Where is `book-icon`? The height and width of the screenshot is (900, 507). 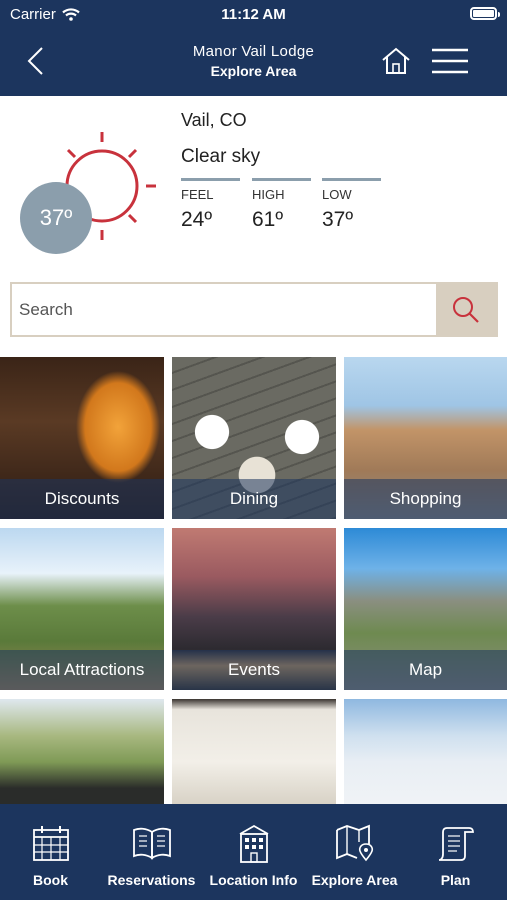
book-icon is located at coordinates (151, 843).